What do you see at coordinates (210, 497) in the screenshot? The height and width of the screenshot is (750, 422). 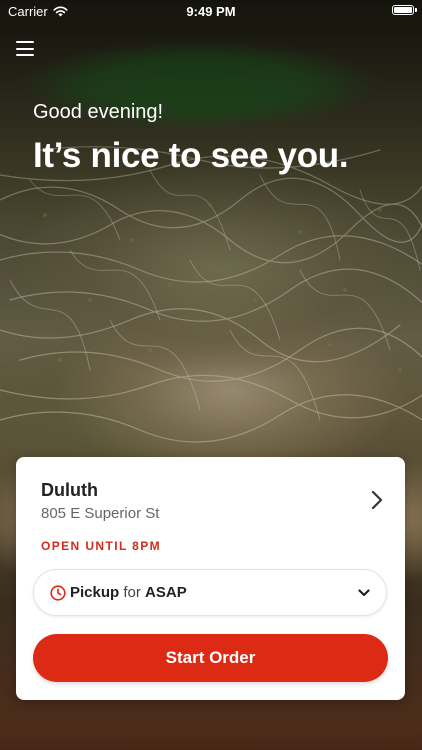 I see `store-selector: Duluth 805 E Superior St` at bounding box center [210, 497].